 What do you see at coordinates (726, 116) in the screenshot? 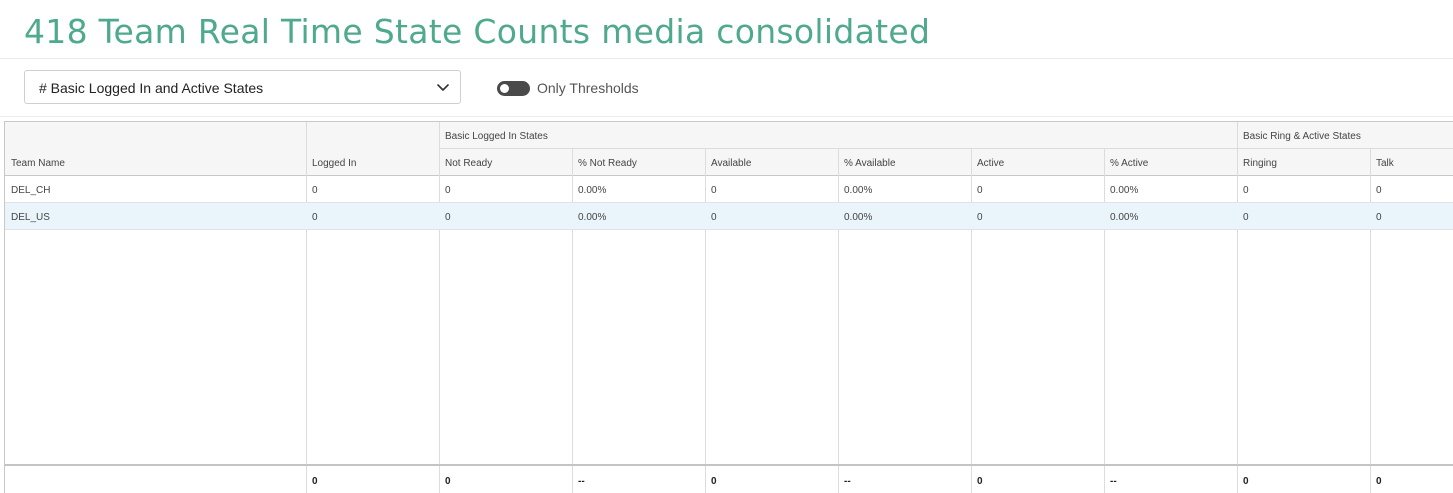
I see `controls-divider` at bounding box center [726, 116].